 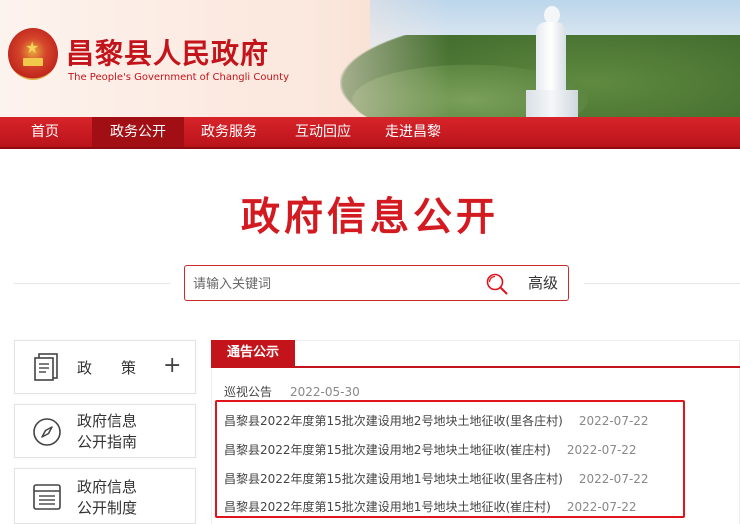 What do you see at coordinates (46, 367) in the screenshot?
I see `document-icon` at bounding box center [46, 367].